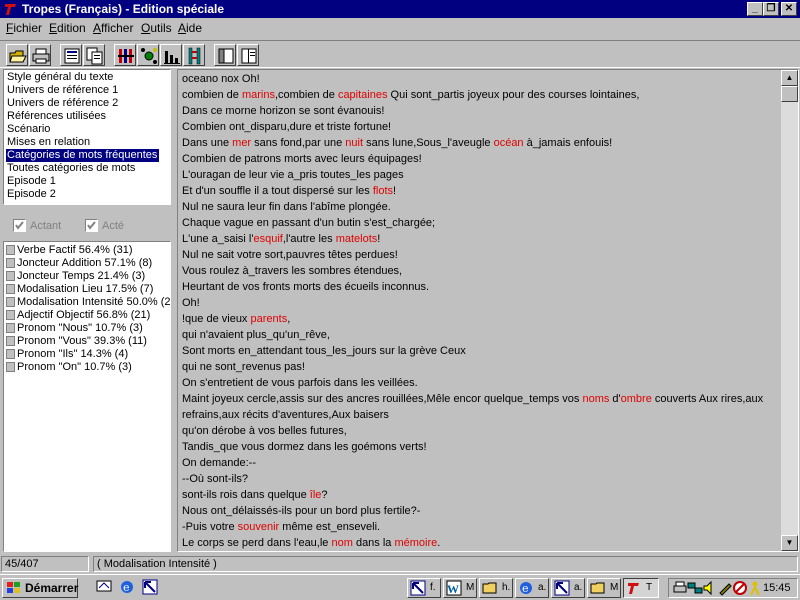  Describe the element at coordinates (88, 263) in the screenshot. I see `category-item: Joncteur Addition 57.1% (8)` at that location.